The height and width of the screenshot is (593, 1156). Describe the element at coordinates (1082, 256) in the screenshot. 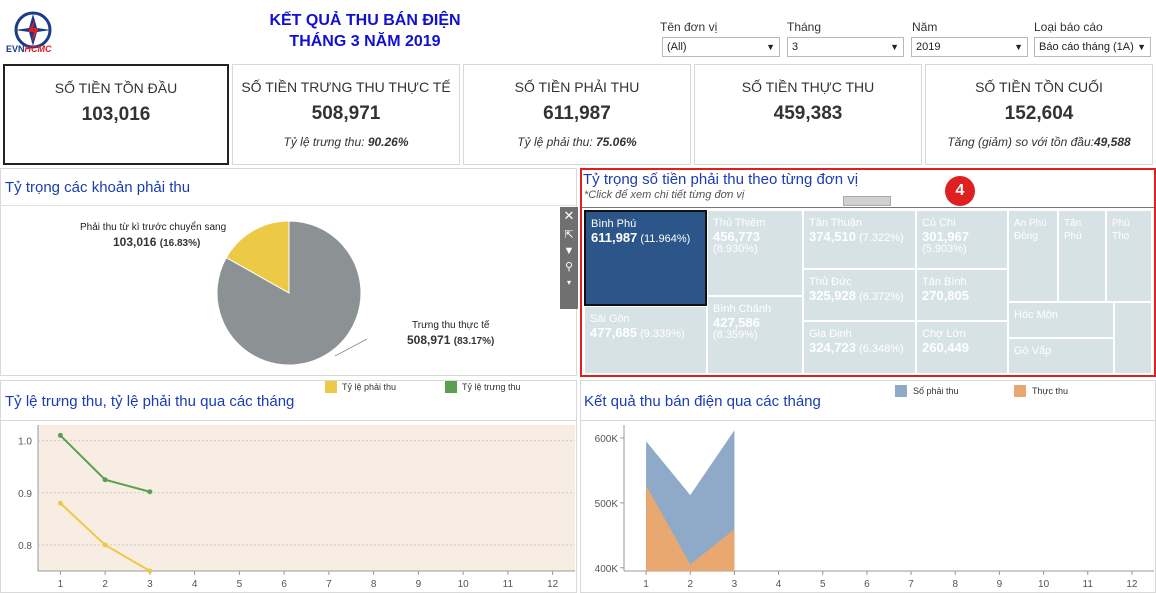

I see `treemap-node-tan-phu: Tân Phú` at that location.